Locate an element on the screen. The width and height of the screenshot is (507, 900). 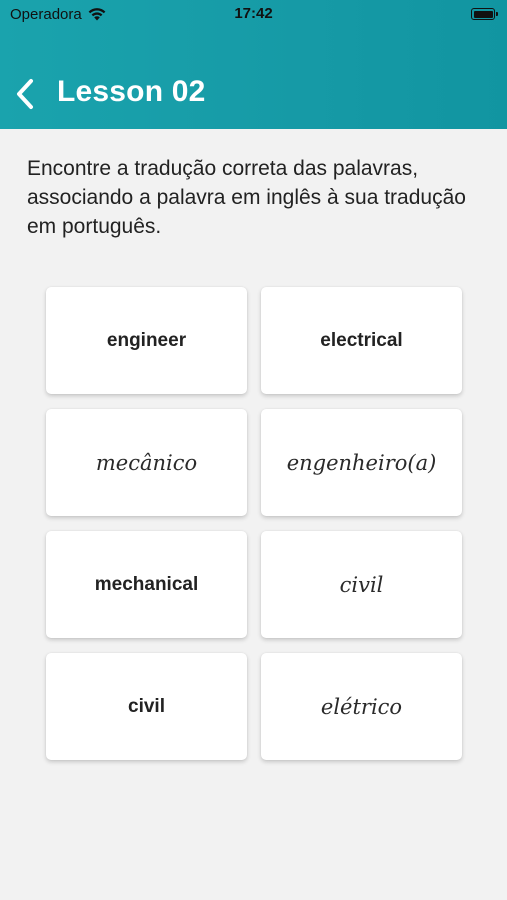
card-label: mecânico is located at coordinates (146, 462).